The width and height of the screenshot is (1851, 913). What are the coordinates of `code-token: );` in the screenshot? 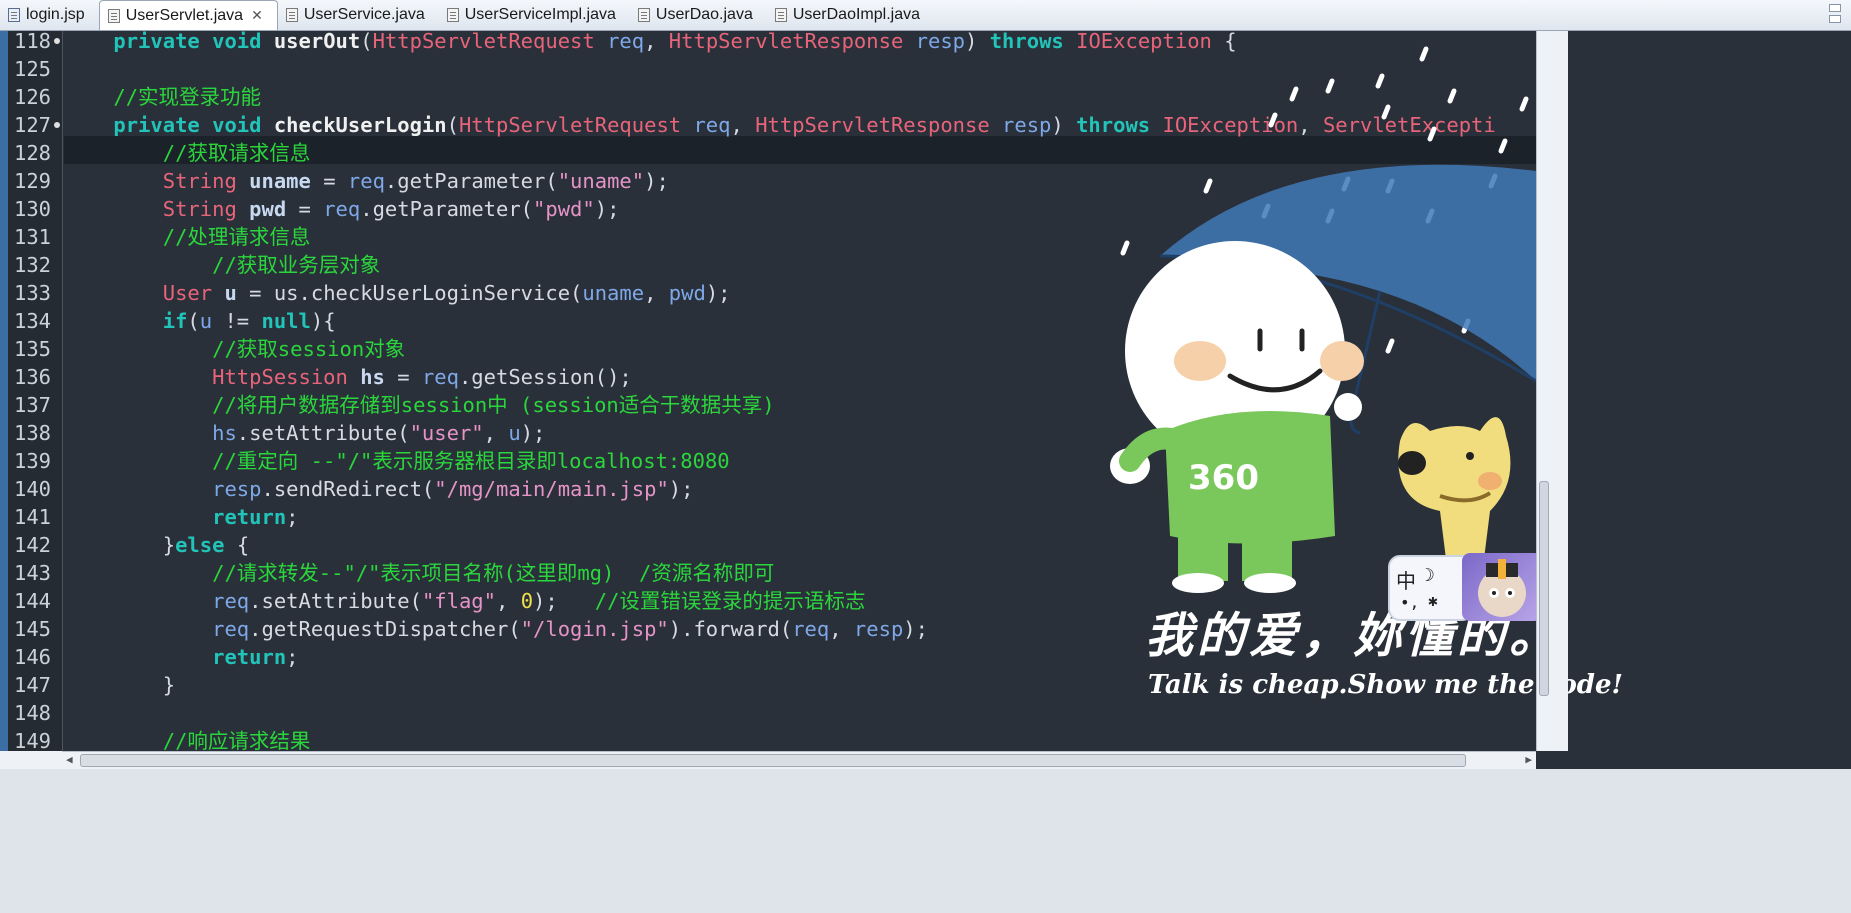 It's located at (533, 433).